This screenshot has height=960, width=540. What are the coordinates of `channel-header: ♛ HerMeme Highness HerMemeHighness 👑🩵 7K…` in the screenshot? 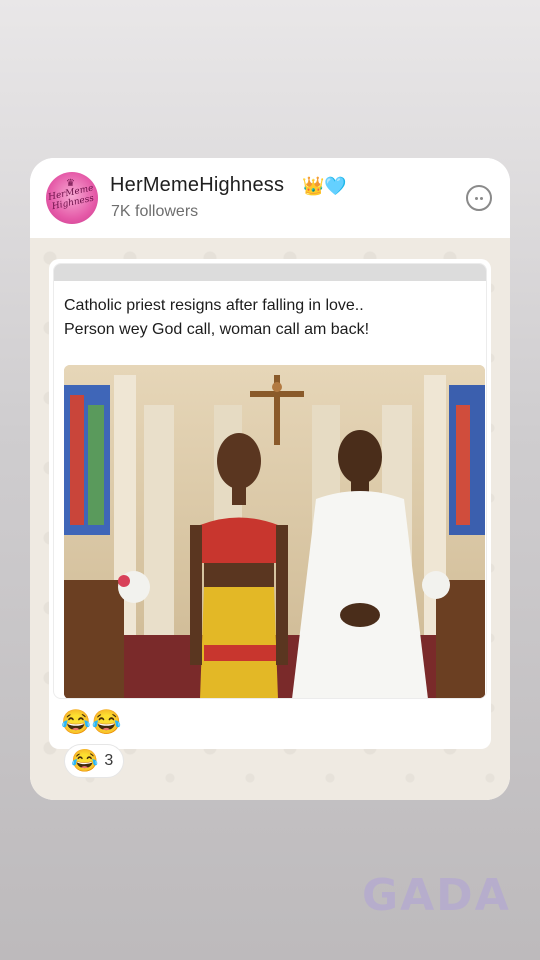 It's located at (270, 198).